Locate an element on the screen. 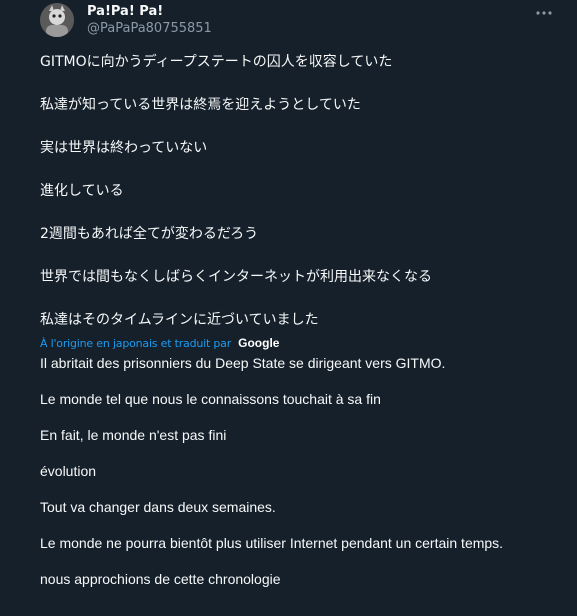  avatar is located at coordinates (57, 20).